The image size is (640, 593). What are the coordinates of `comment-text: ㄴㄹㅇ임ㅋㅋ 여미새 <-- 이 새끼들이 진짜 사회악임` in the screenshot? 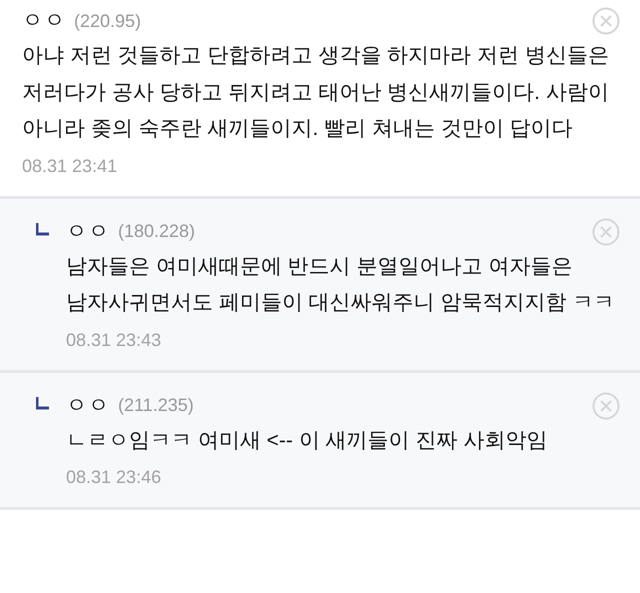 It's located at (307, 441).